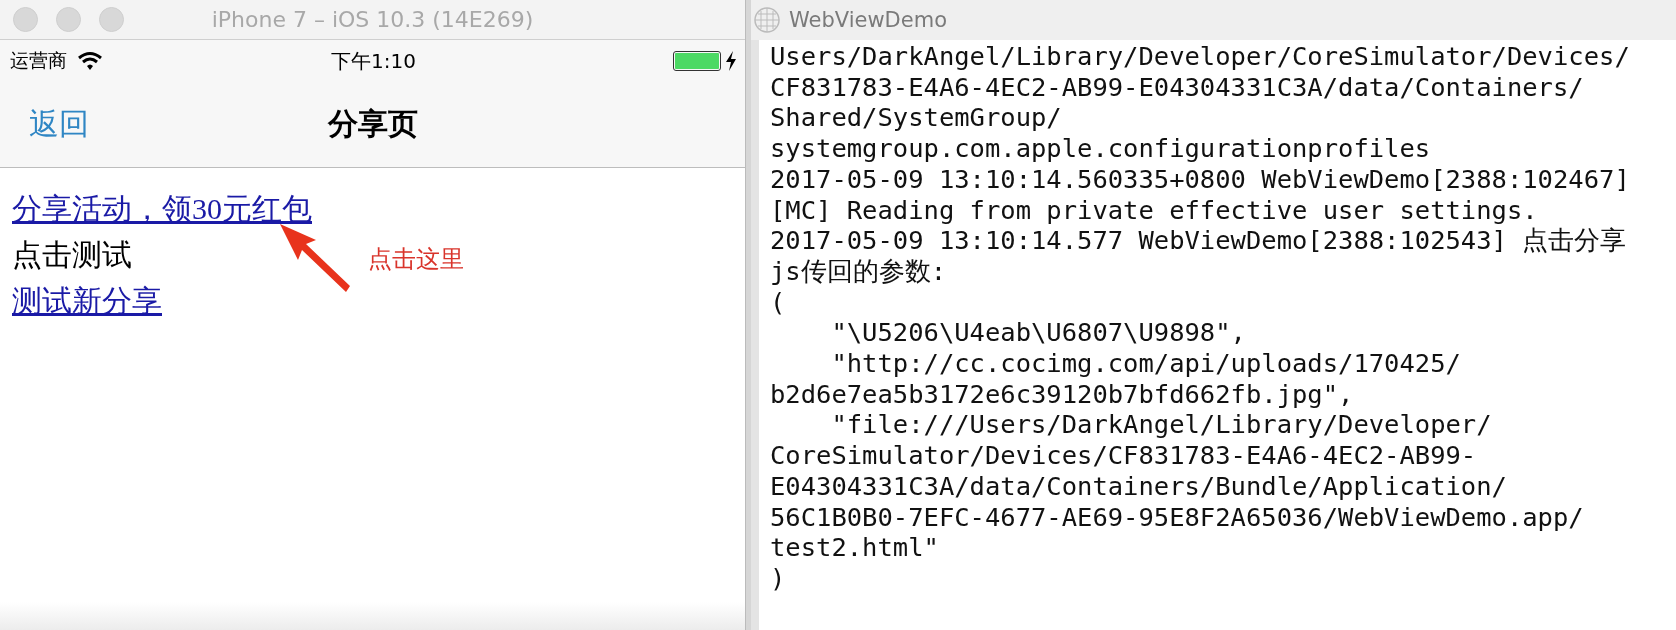 The image size is (1676, 630). What do you see at coordinates (868, 20) in the screenshot?
I see `window-title: WebViewDemo` at bounding box center [868, 20].